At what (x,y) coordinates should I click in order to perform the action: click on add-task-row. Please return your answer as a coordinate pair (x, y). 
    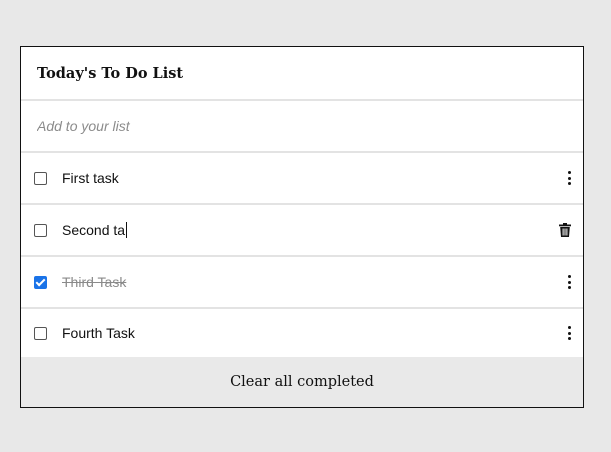
    Looking at the image, I should click on (302, 127).